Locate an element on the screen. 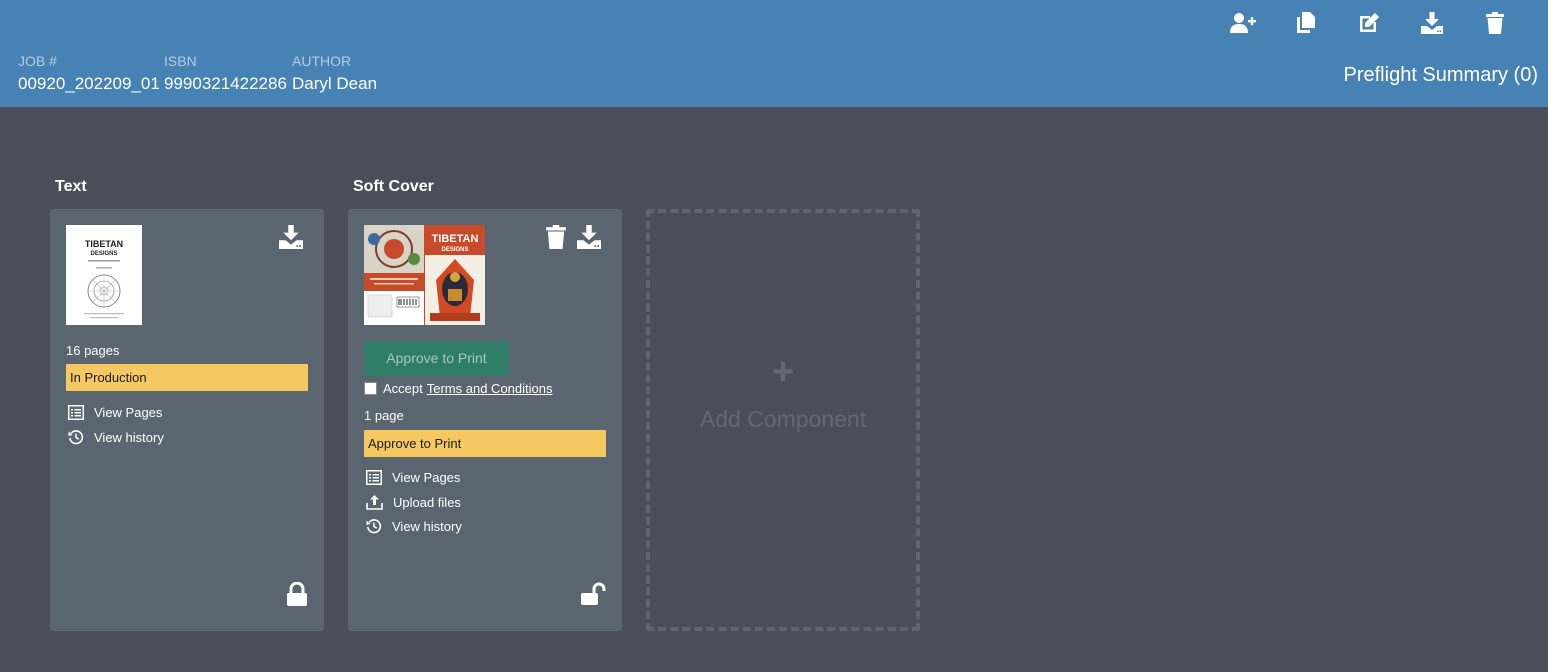  author-label: AUTHOR is located at coordinates (322, 61).